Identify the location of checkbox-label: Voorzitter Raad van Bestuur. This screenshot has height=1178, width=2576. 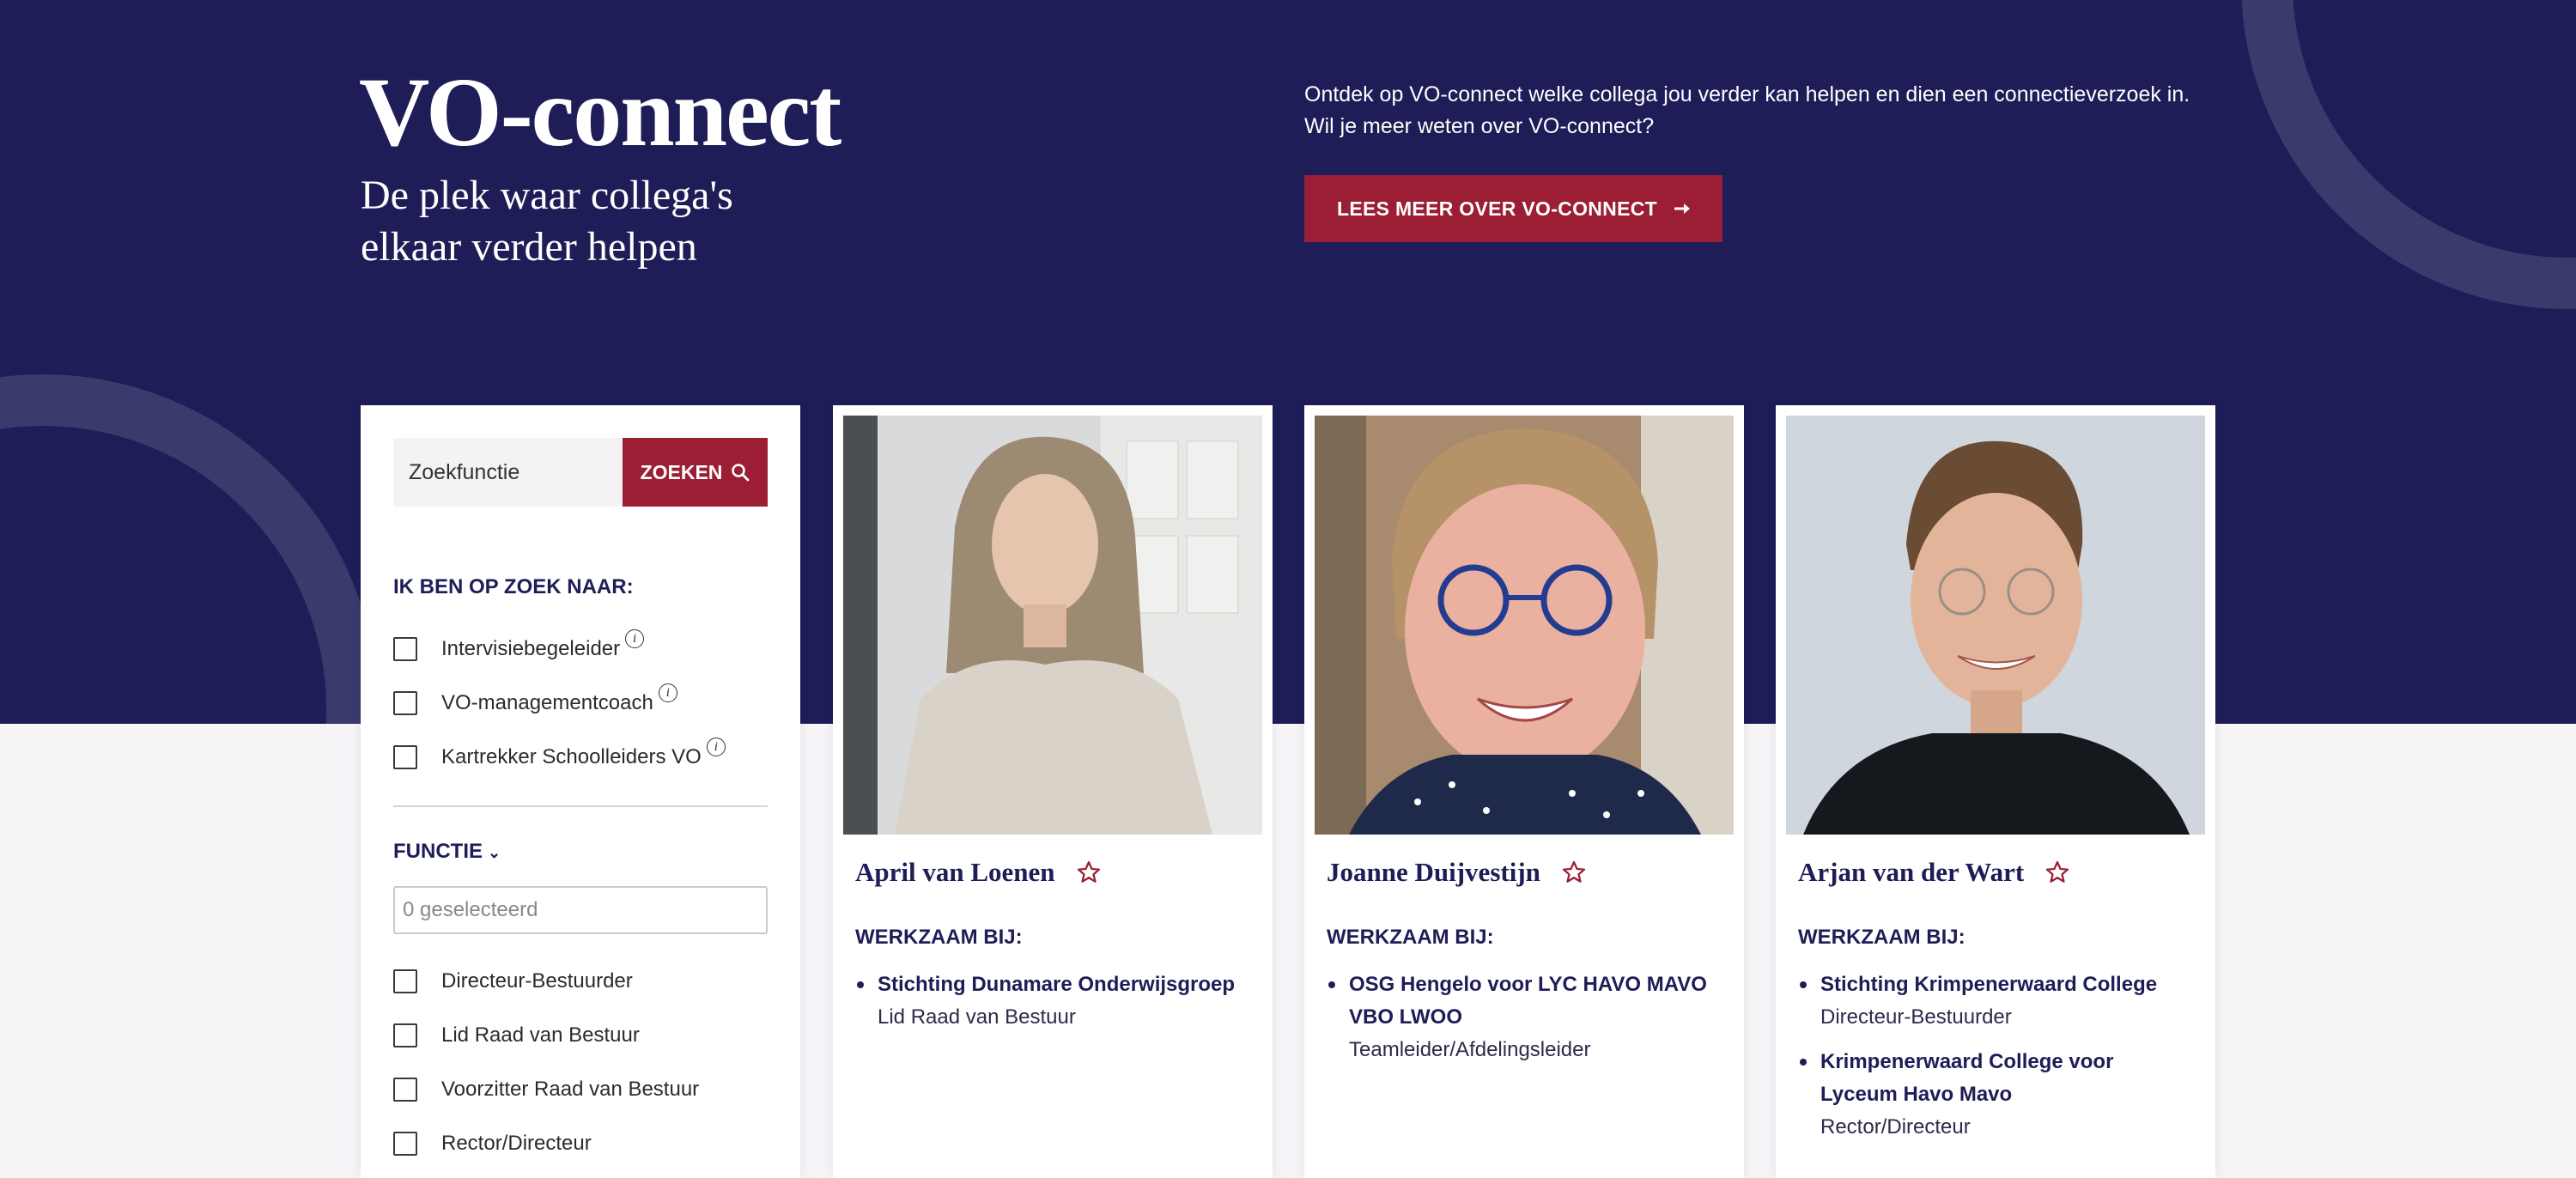
(570, 1090).